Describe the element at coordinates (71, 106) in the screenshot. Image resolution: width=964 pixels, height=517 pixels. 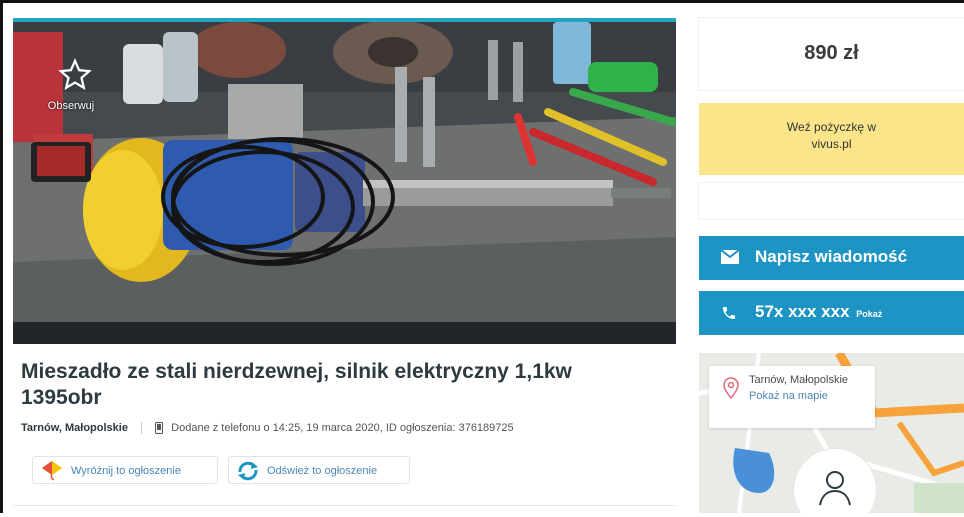
I see `watch-label: Obserwuj` at that location.